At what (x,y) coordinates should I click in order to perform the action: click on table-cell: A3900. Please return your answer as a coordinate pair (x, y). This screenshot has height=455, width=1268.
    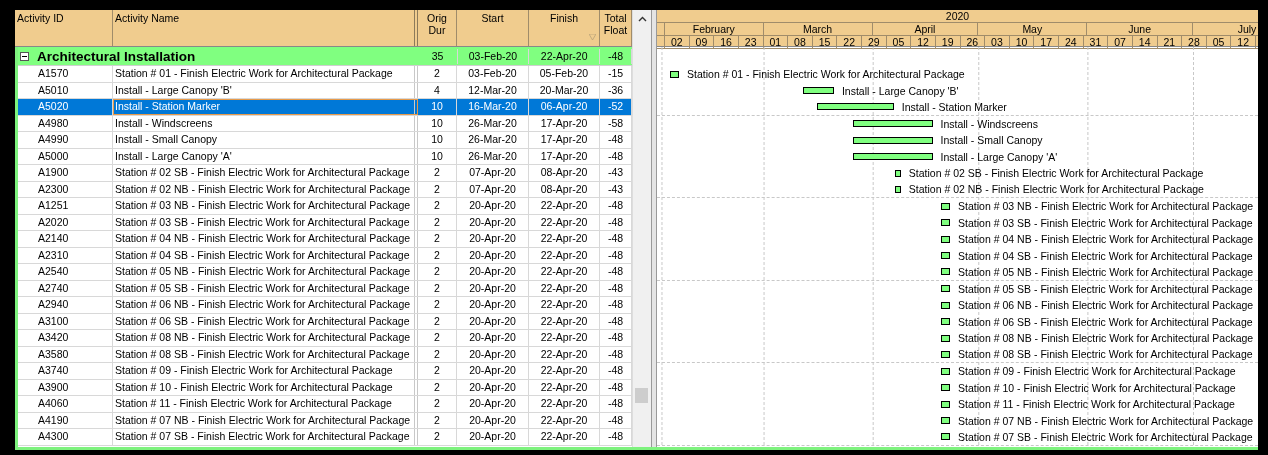
    Looking at the image, I should click on (65, 387).